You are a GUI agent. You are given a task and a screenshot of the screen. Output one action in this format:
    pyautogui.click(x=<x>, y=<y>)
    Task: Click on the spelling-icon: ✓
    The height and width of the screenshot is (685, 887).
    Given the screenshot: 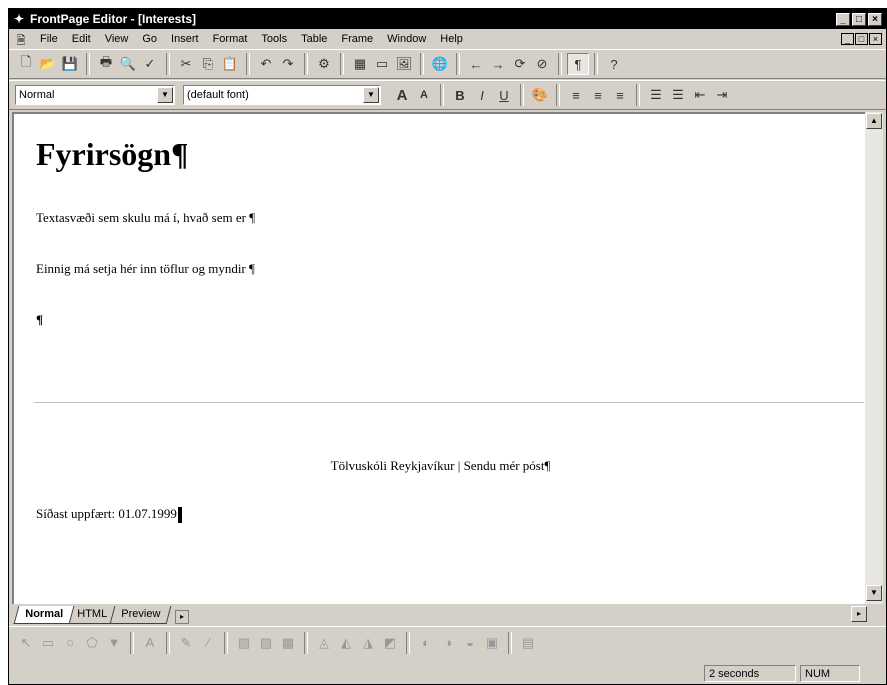 What is the action you would take?
    pyautogui.click(x=150, y=64)
    